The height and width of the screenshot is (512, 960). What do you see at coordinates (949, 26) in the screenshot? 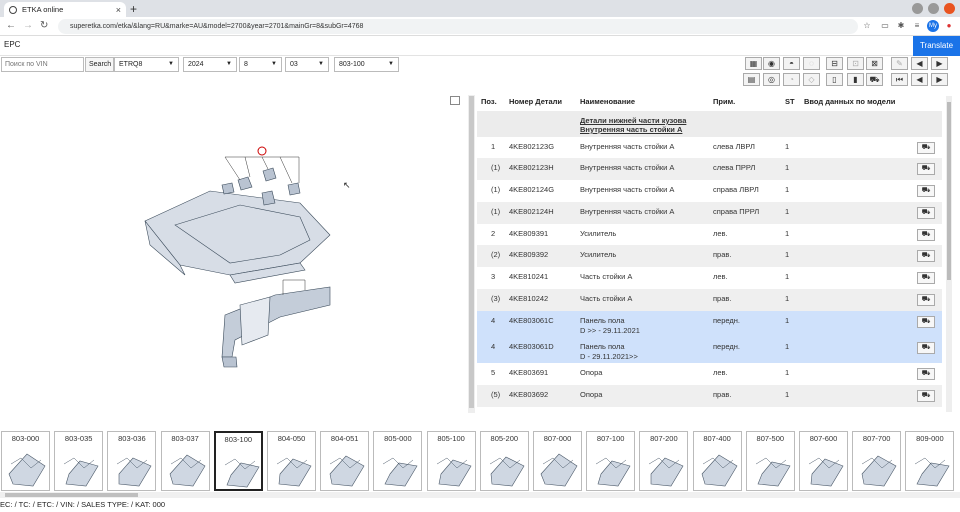
I see `opera-icon: ●` at bounding box center [949, 26].